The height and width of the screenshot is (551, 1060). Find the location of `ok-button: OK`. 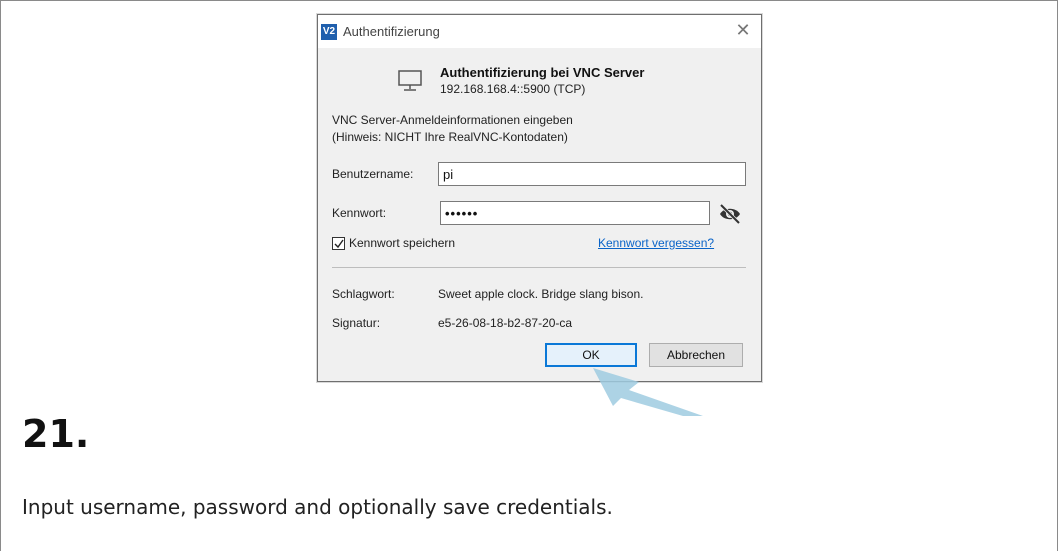

ok-button: OK is located at coordinates (591, 355).